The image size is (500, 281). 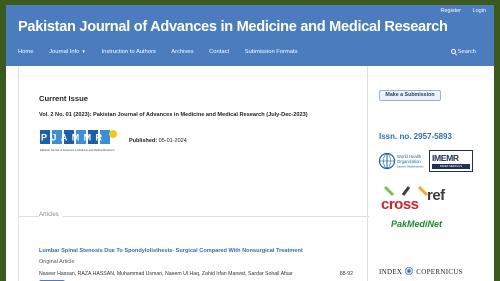 What do you see at coordinates (83, 51) in the screenshot?
I see `chevron-down-icon: ▼` at bounding box center [83, 51].